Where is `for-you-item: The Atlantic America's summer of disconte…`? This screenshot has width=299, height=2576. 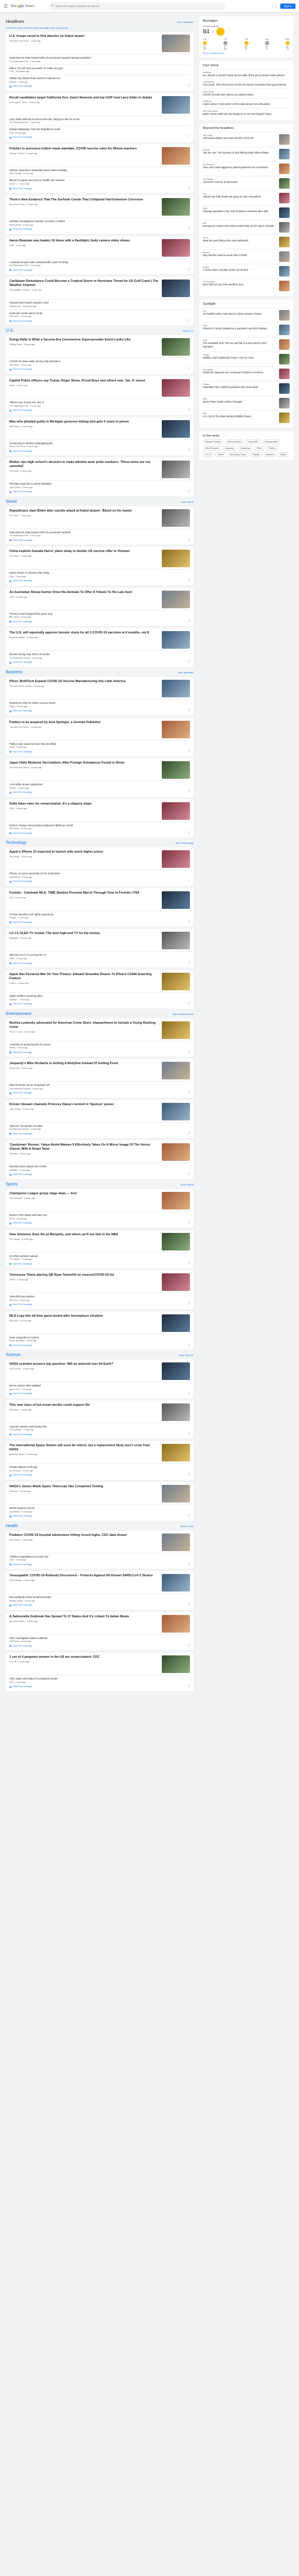 for-you-item: The Atlantic America's summer of disconte… is located at coordinates (247, 183).